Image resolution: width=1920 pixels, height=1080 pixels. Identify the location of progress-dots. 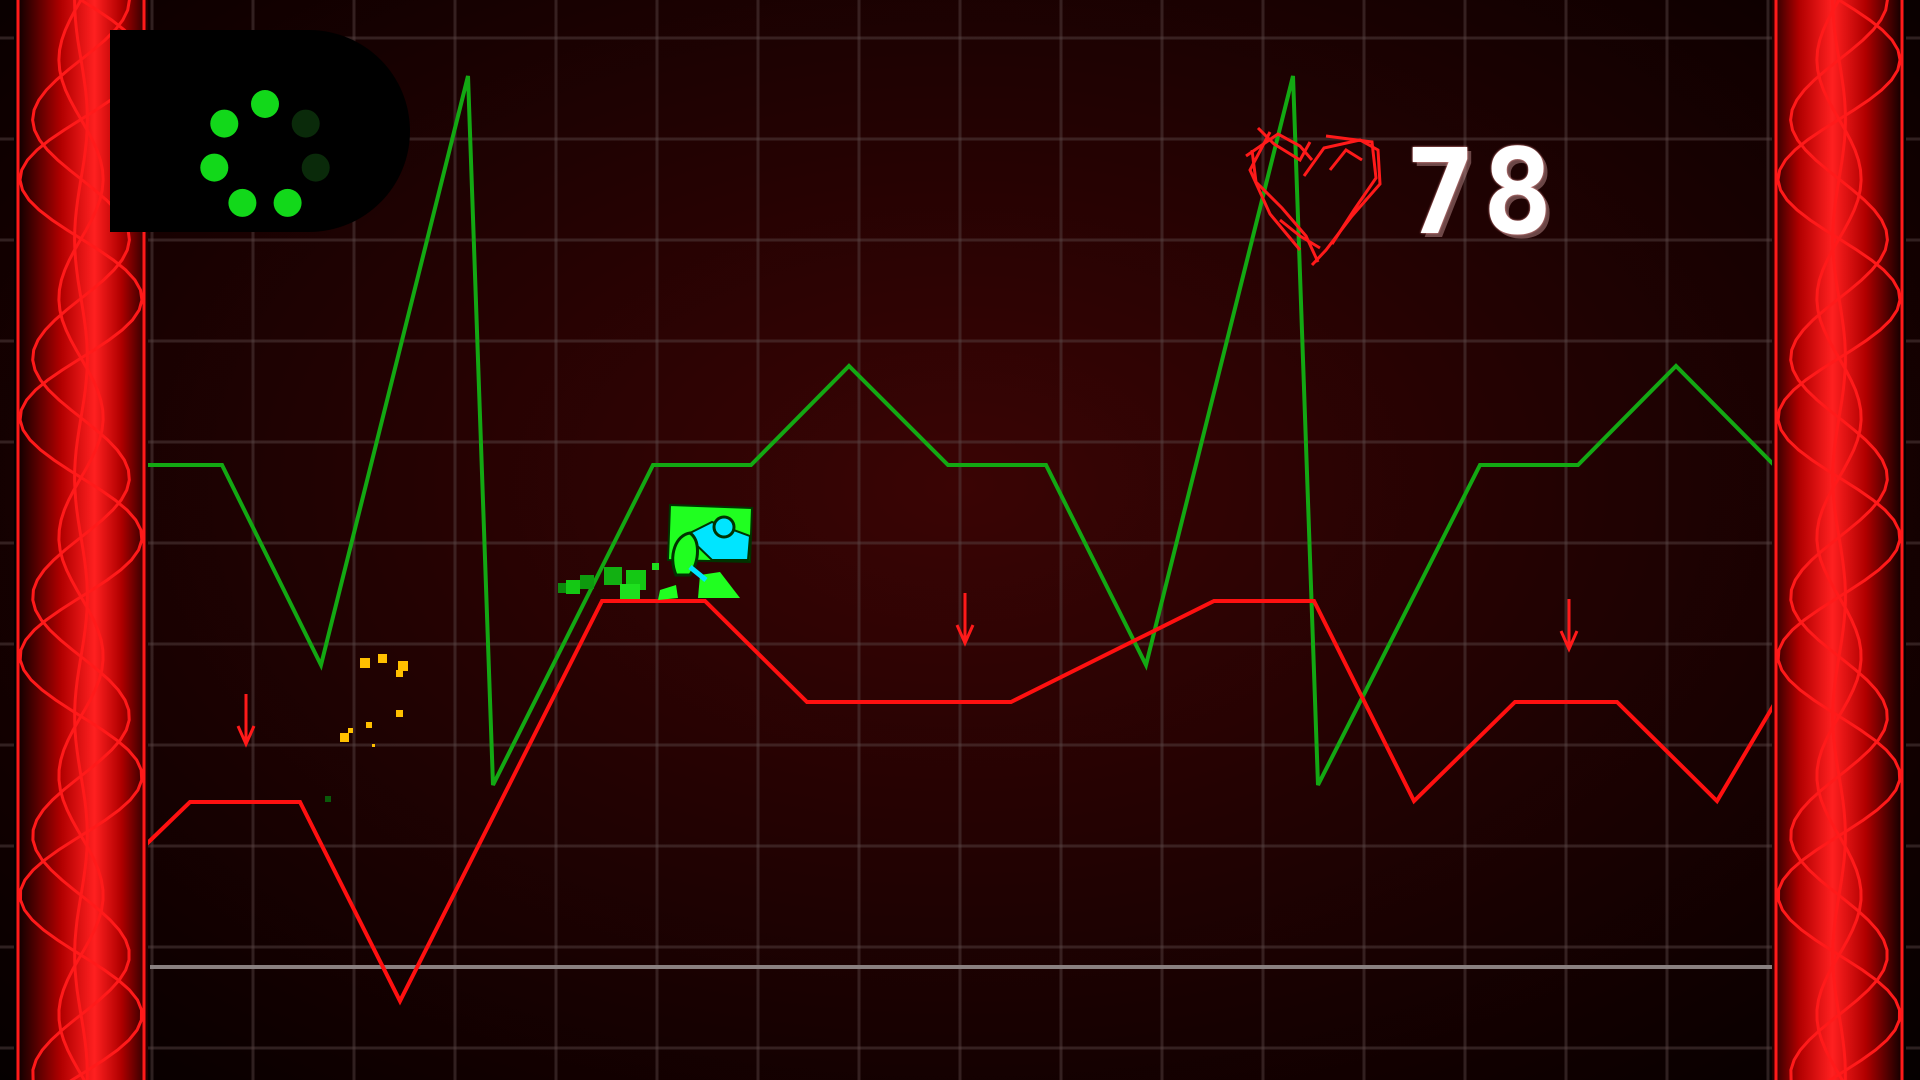
(265, 153).